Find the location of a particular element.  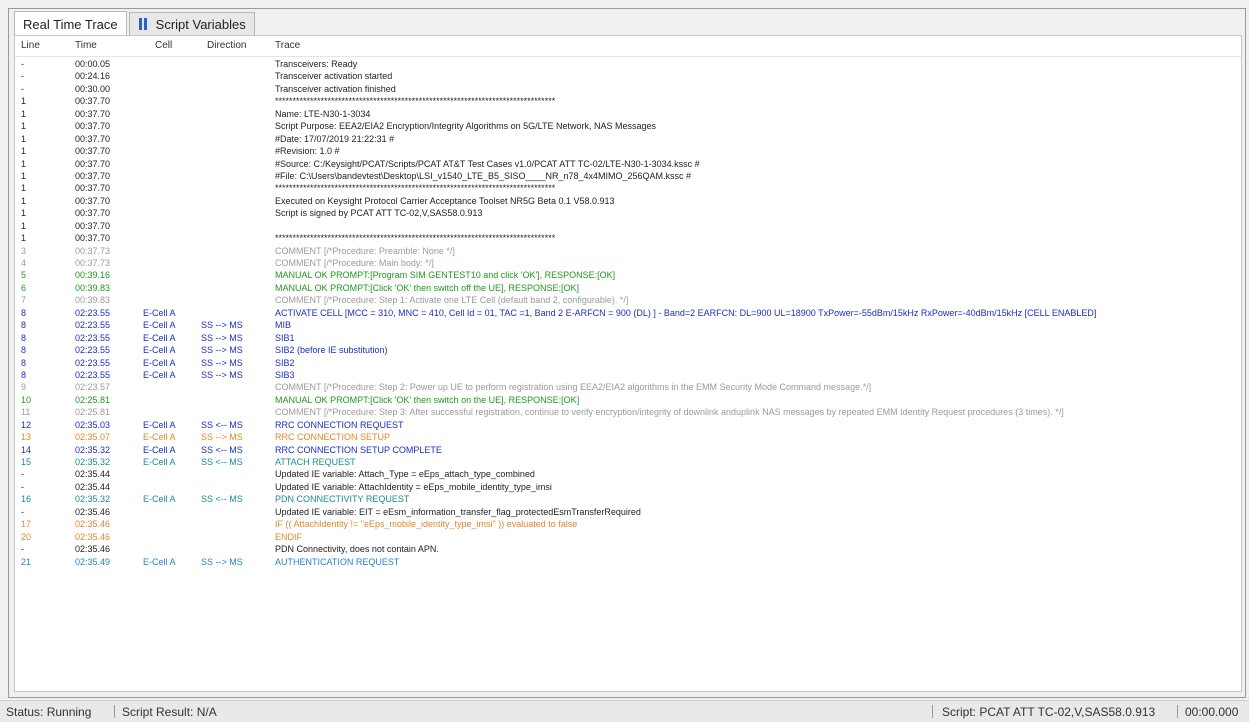

script-result: Script Result: N/A is located at coordinates (169, 712).